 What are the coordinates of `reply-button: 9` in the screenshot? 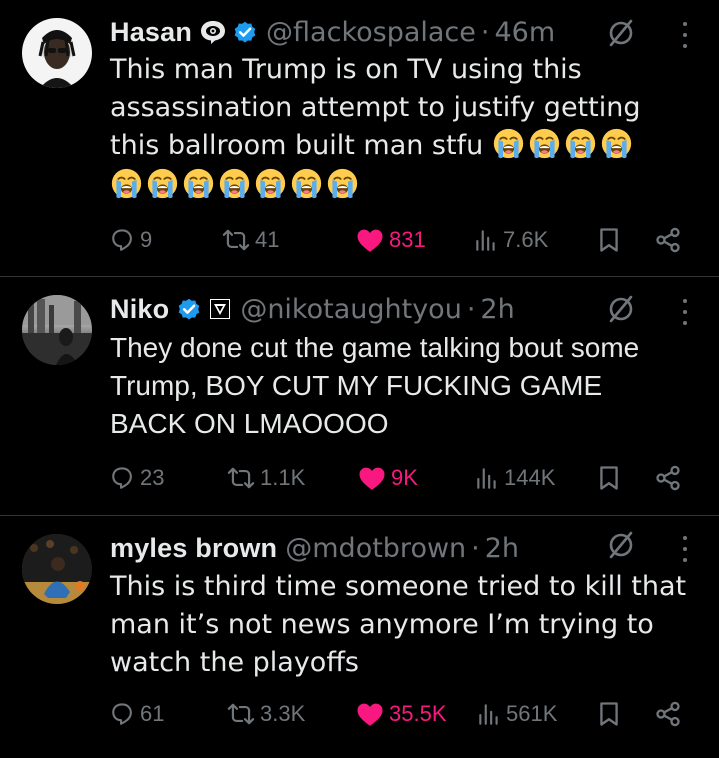 It's located at (130, 240).